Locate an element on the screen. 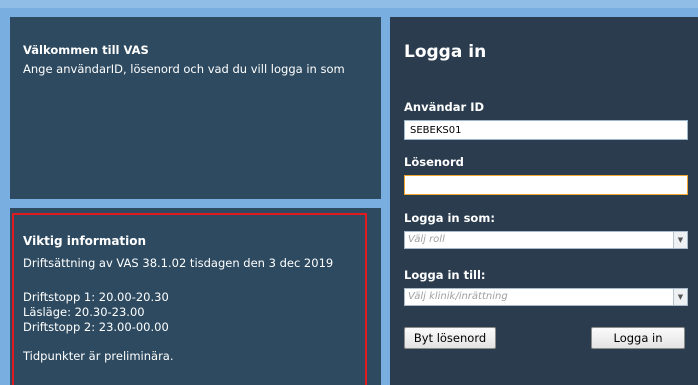  user-id-field is located at coordinates (546, 130).